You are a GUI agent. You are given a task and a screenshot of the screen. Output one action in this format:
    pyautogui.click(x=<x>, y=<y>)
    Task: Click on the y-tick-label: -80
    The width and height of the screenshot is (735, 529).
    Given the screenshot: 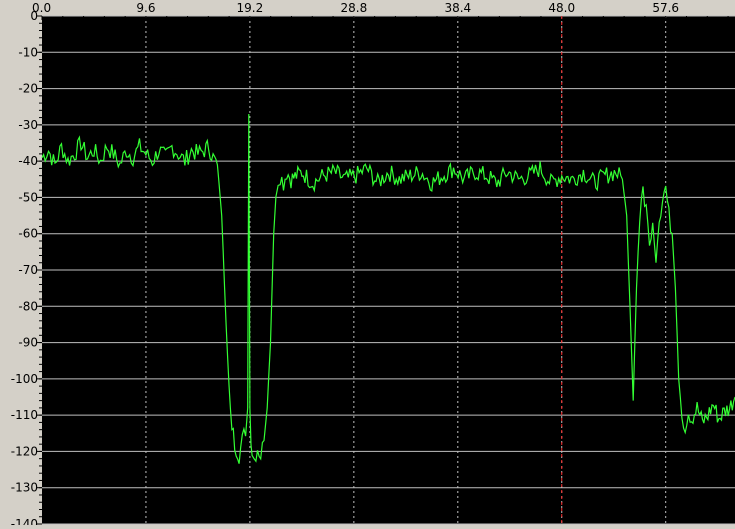 What is the action you would take?
    pyautogui.click(x=28, y=306)
    